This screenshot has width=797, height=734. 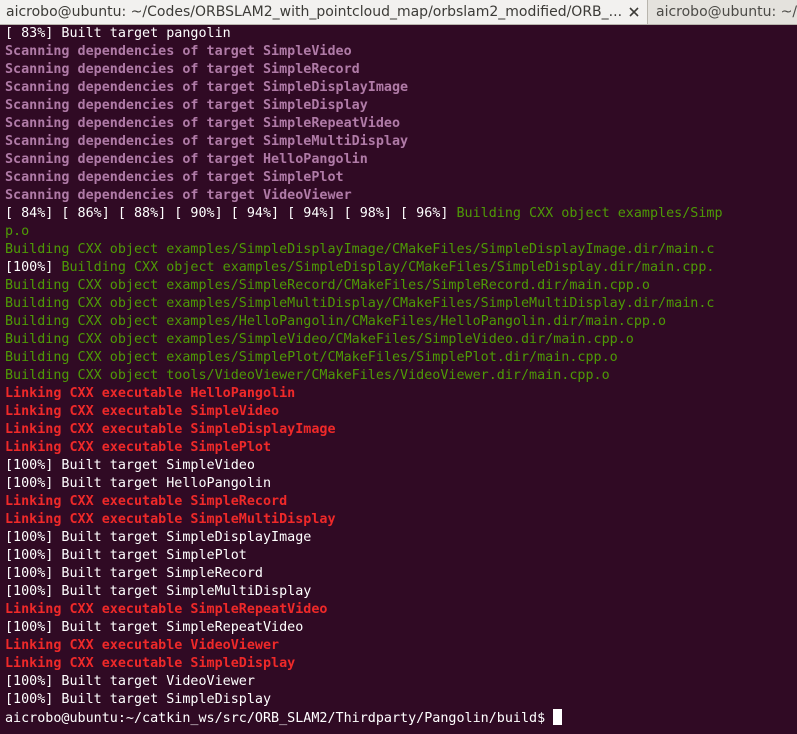 I want to click on terminal-text: [100%] Built target SimpleMultiDisplay, so click(x=158, y=591).